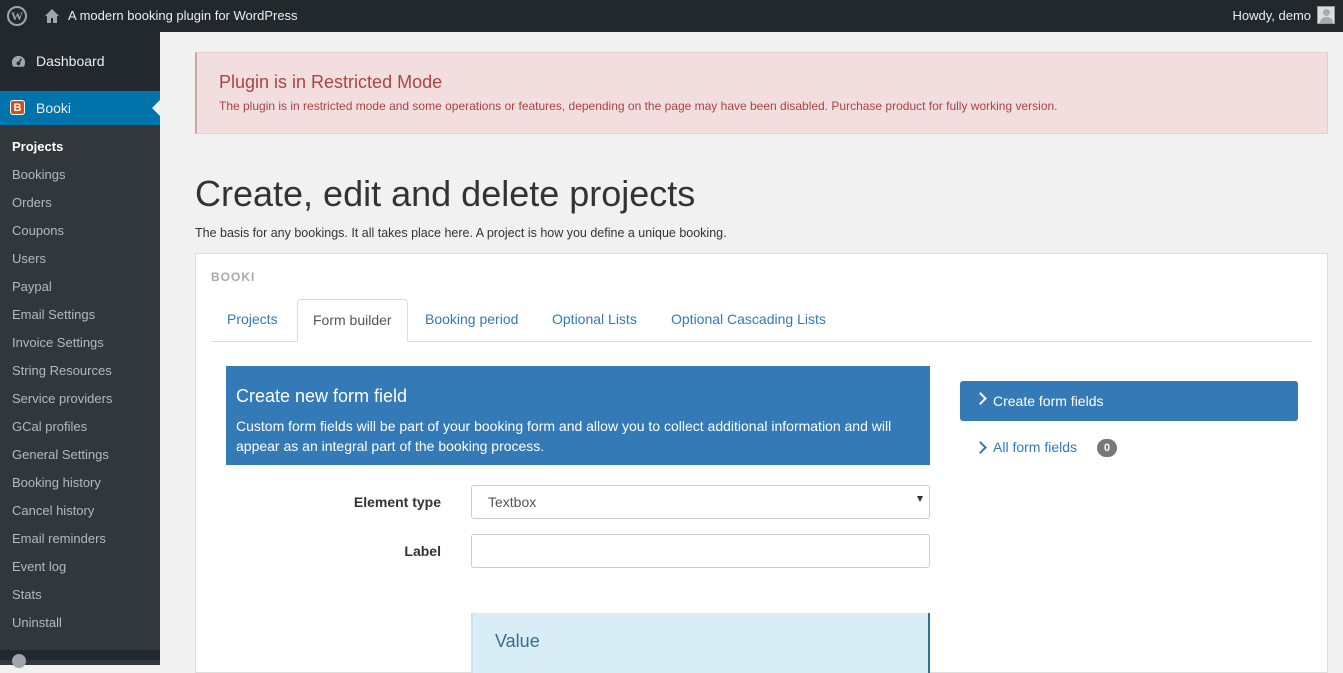 The width and height of the screenshot is (1343, 673). I want to click on submenu-item-users: Users, so click(29, 258).